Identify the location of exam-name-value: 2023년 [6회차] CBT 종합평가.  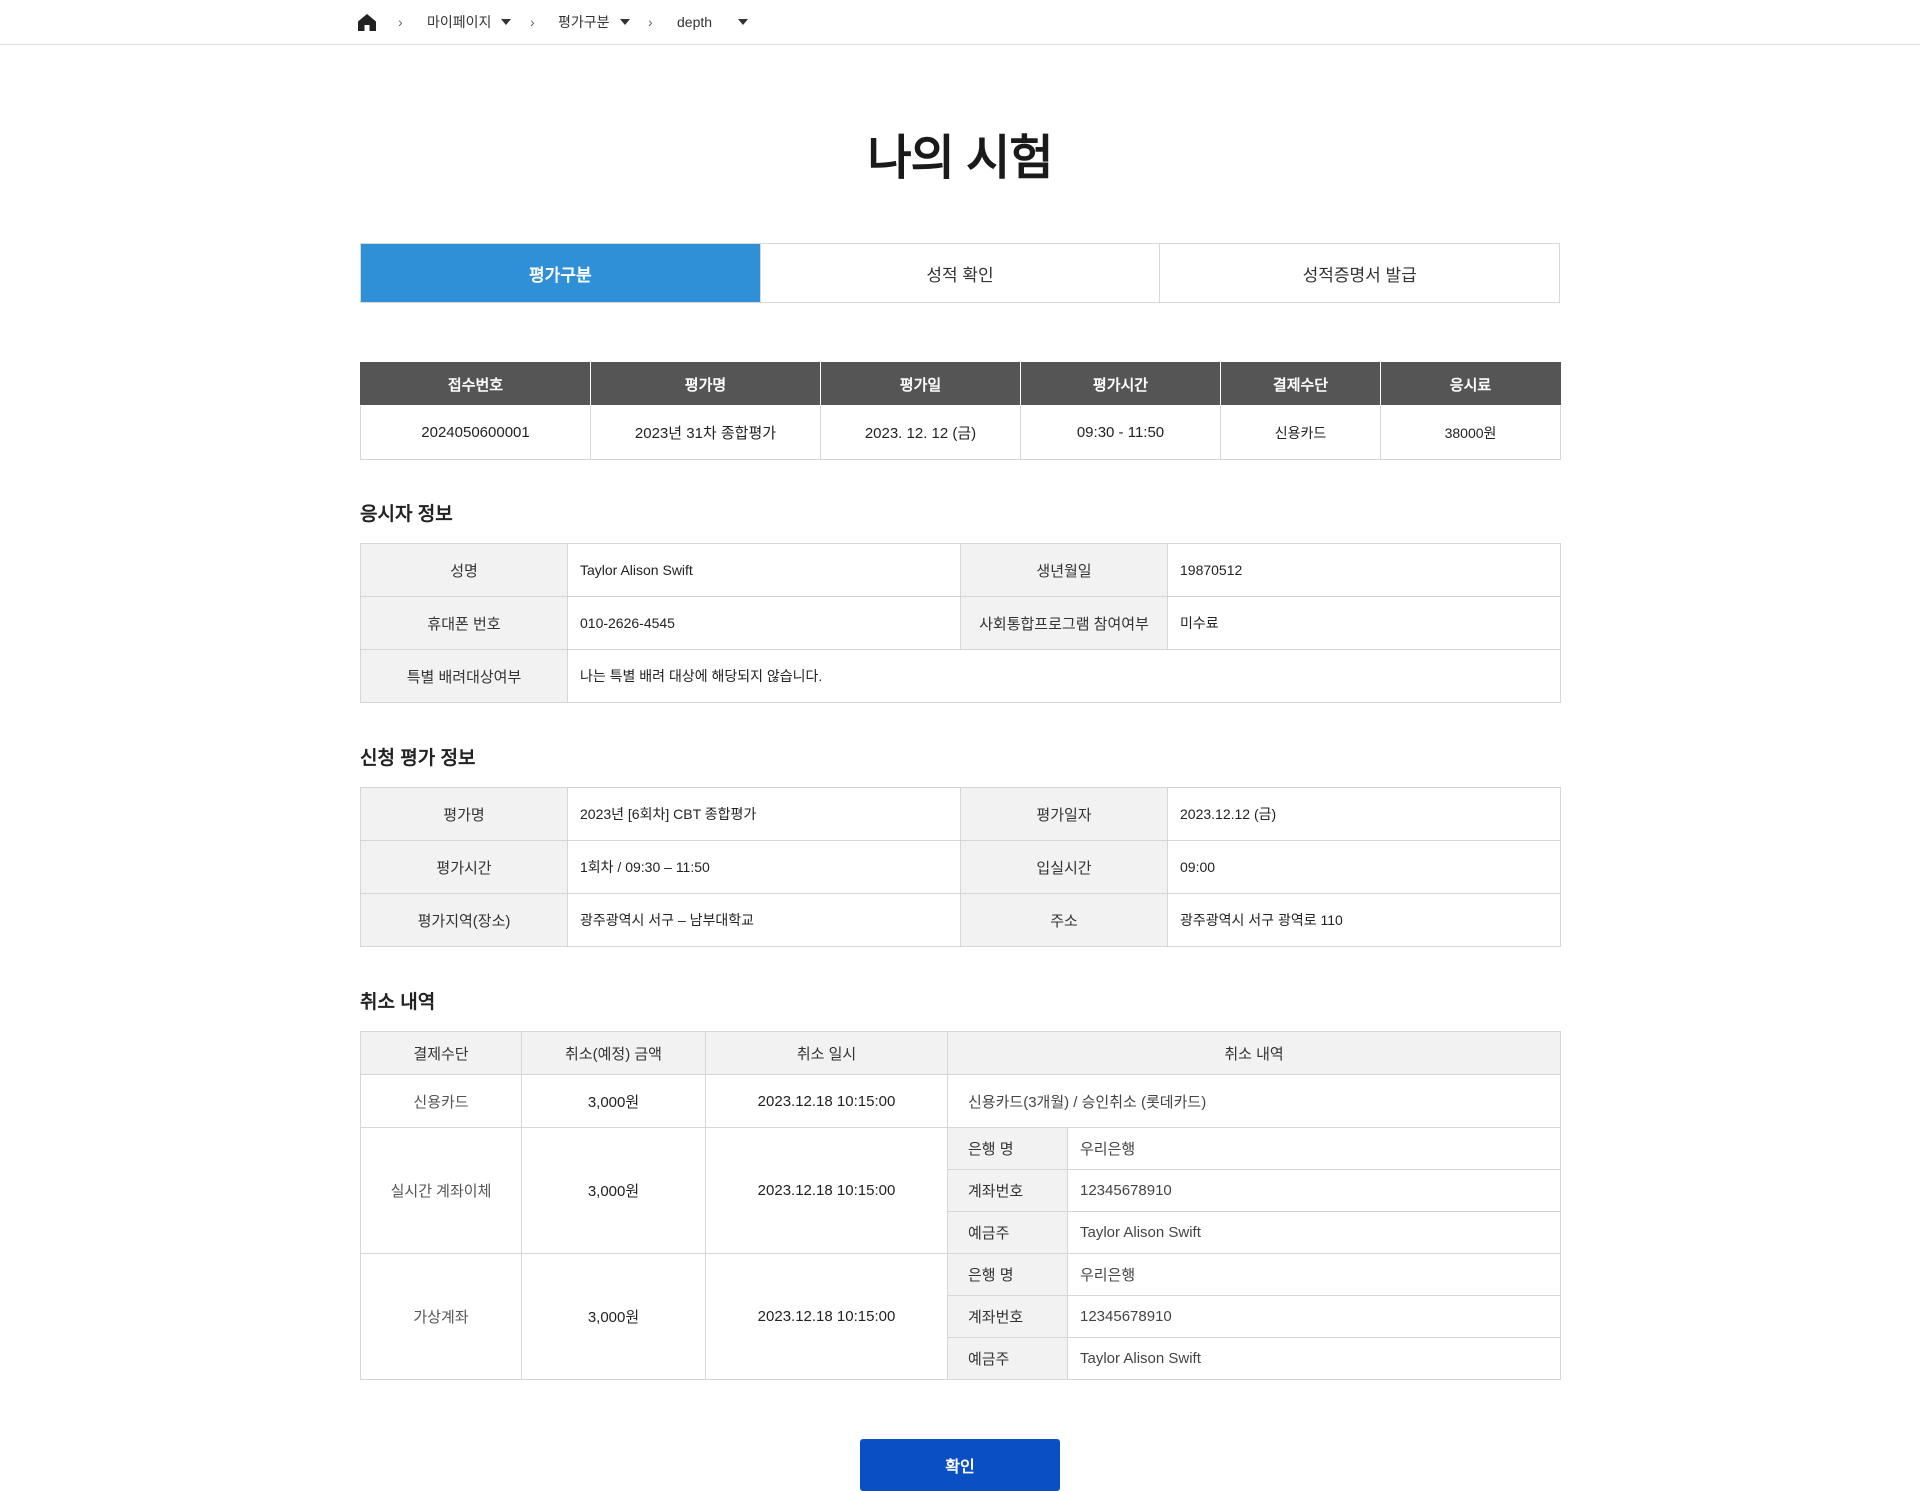
(764, 814).